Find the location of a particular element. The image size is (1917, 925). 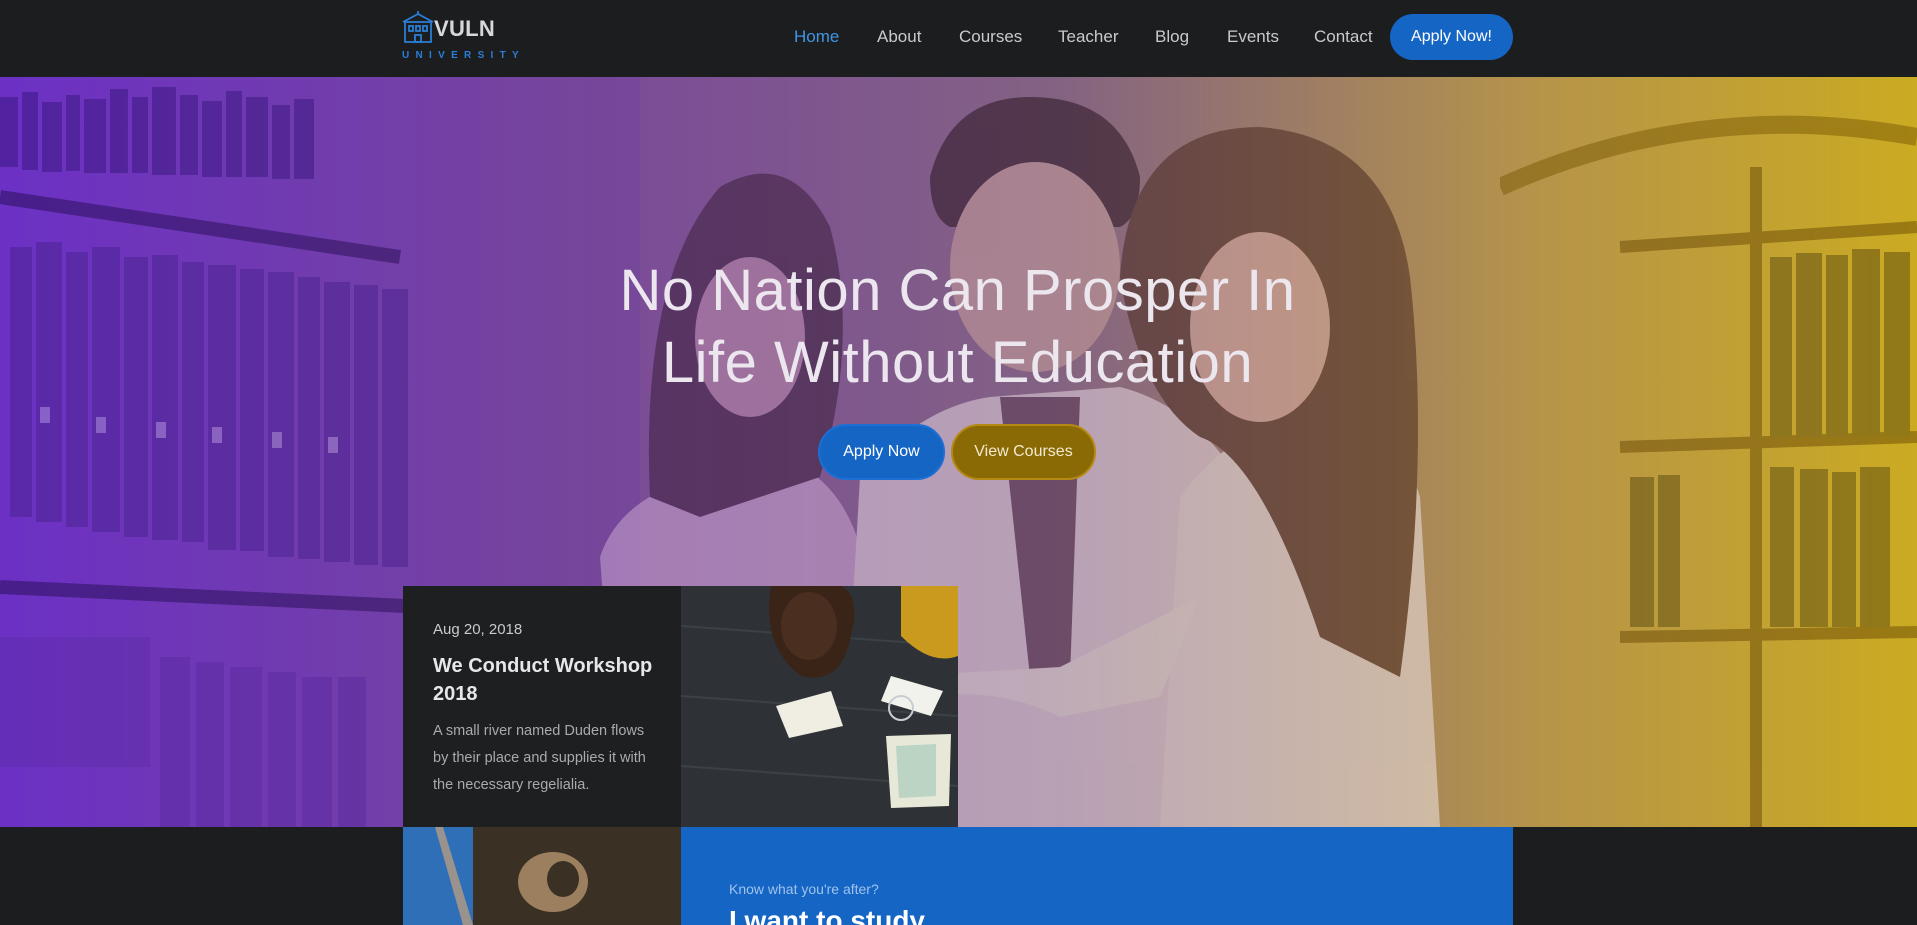

event-workshop-photo is located at coordinates (819, 706).